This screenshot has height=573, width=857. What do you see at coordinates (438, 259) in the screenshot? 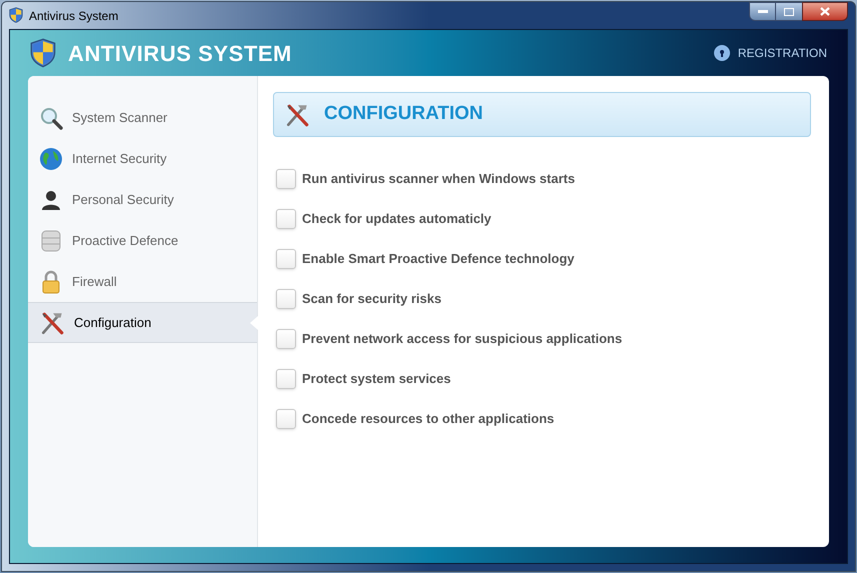
I see `option-label: Enable Smart Proactive Defence technology` at bounding box center [438, 259].